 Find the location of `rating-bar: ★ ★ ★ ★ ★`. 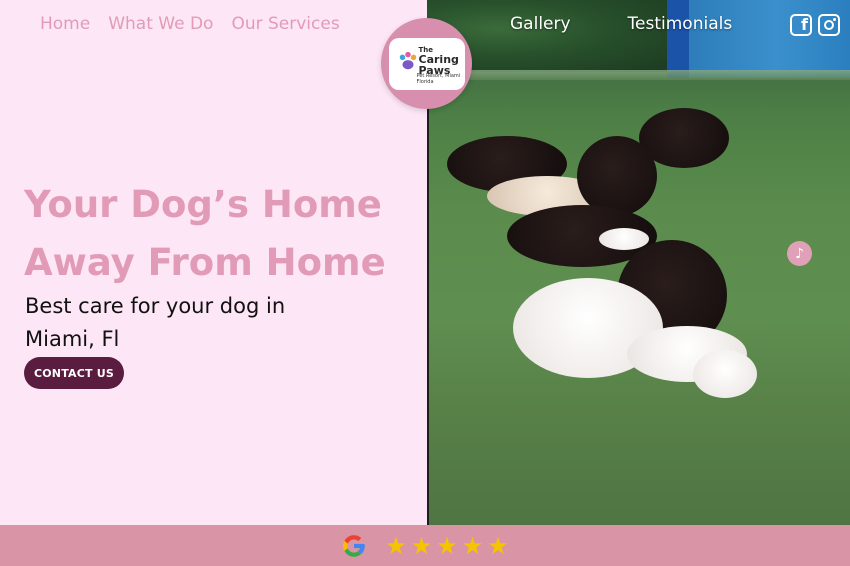

rating-bar: ★ ★ ★ ★ ★ is located at coordinates (425, 545).